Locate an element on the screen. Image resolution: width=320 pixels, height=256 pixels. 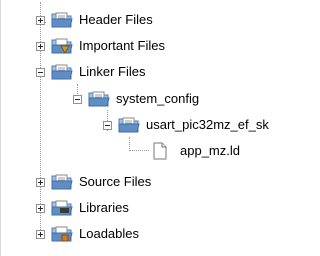
tree-node-loadables: Loadables is located at coordinates (87, 234).